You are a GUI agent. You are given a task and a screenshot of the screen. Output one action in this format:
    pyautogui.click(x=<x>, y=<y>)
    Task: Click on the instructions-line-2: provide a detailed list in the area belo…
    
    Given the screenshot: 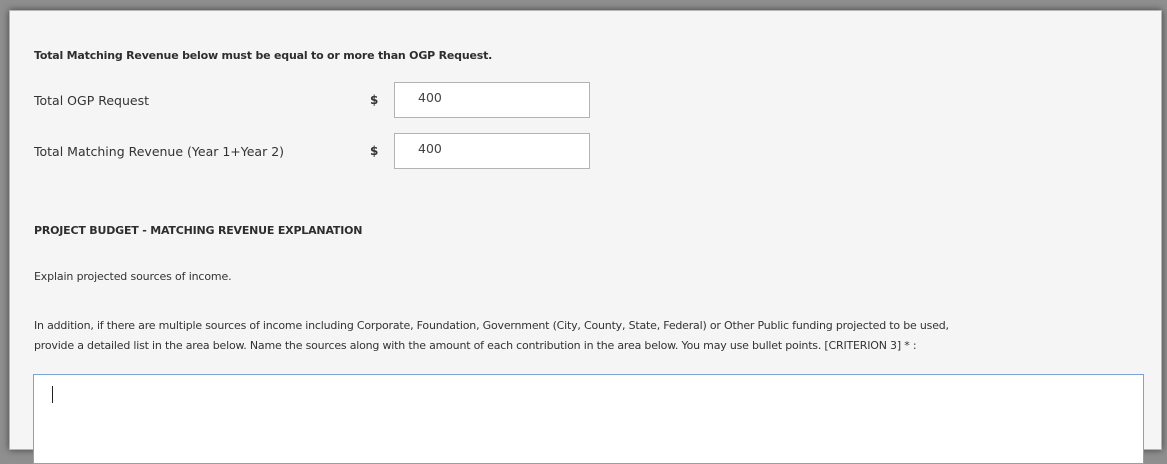 What is the action you would take?
    pyautogui.click(x=475, y=345)
    